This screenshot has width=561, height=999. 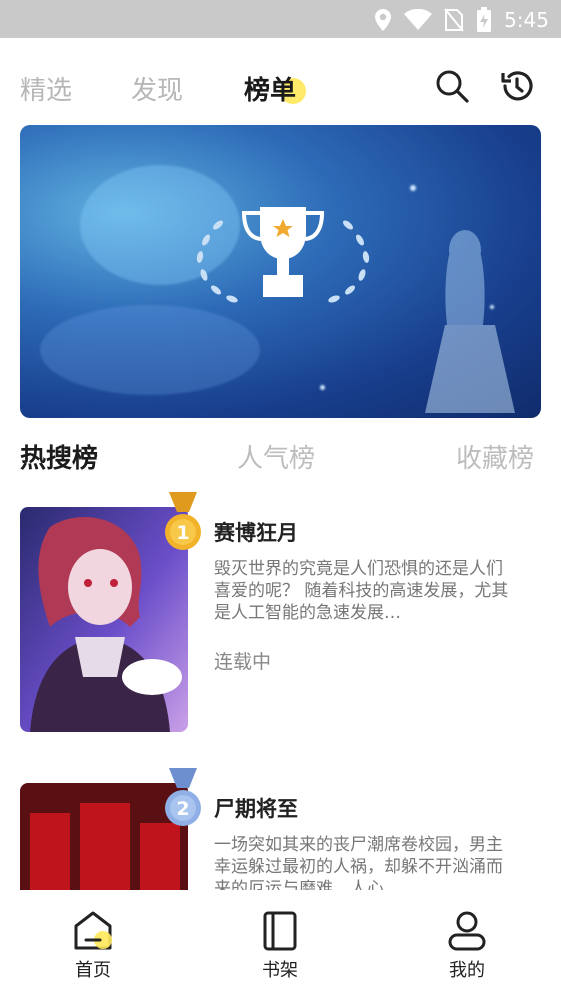 What do you see at coordinates (183, 797) in the screenshot?
I see `rank-medal-icon: 2` at bounding box center [183, 797].